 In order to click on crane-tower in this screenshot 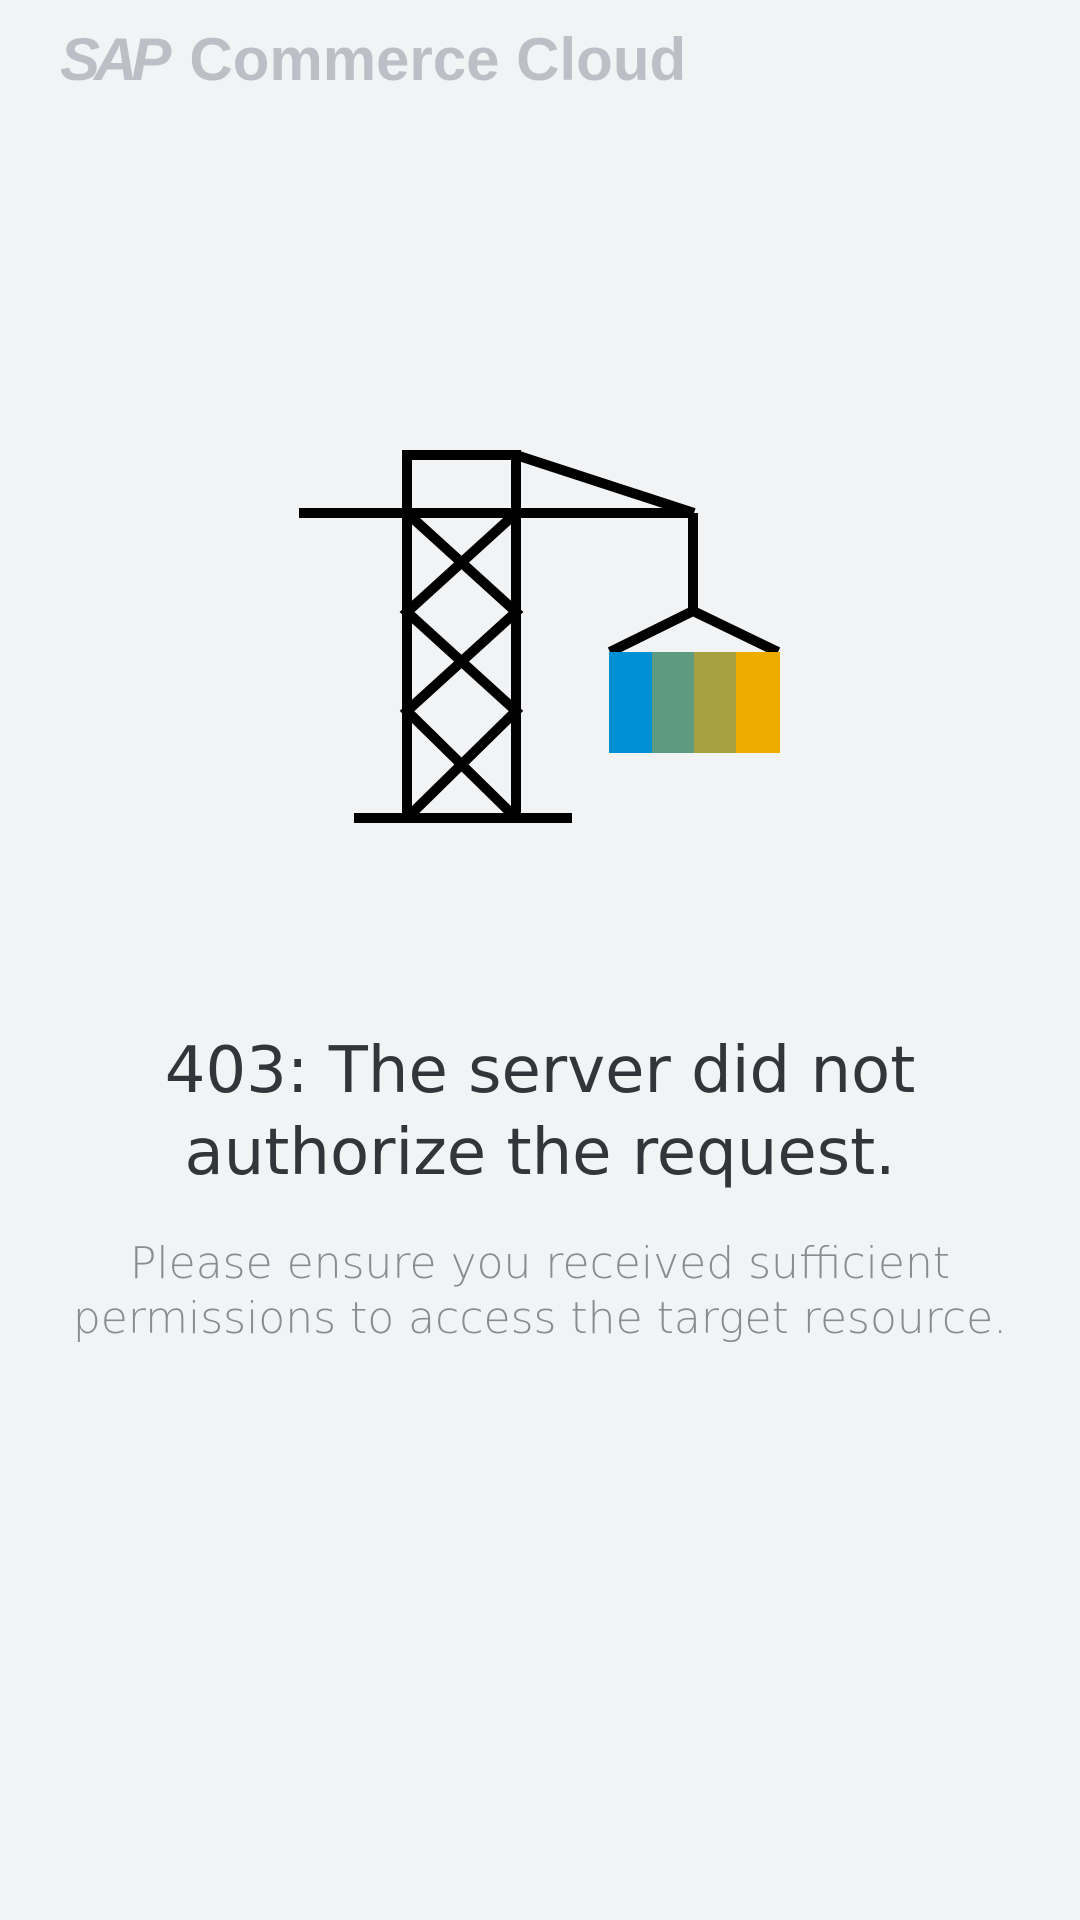, I will do `click(461, 636)`.